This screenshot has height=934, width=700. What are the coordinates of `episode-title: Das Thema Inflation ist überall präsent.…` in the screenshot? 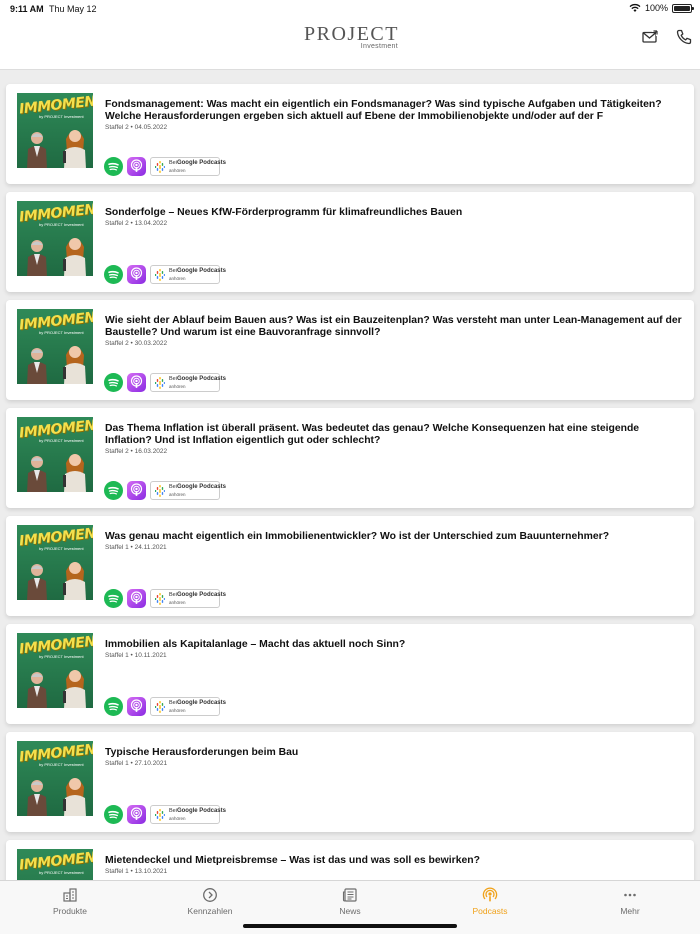 It's located at (394, 434).